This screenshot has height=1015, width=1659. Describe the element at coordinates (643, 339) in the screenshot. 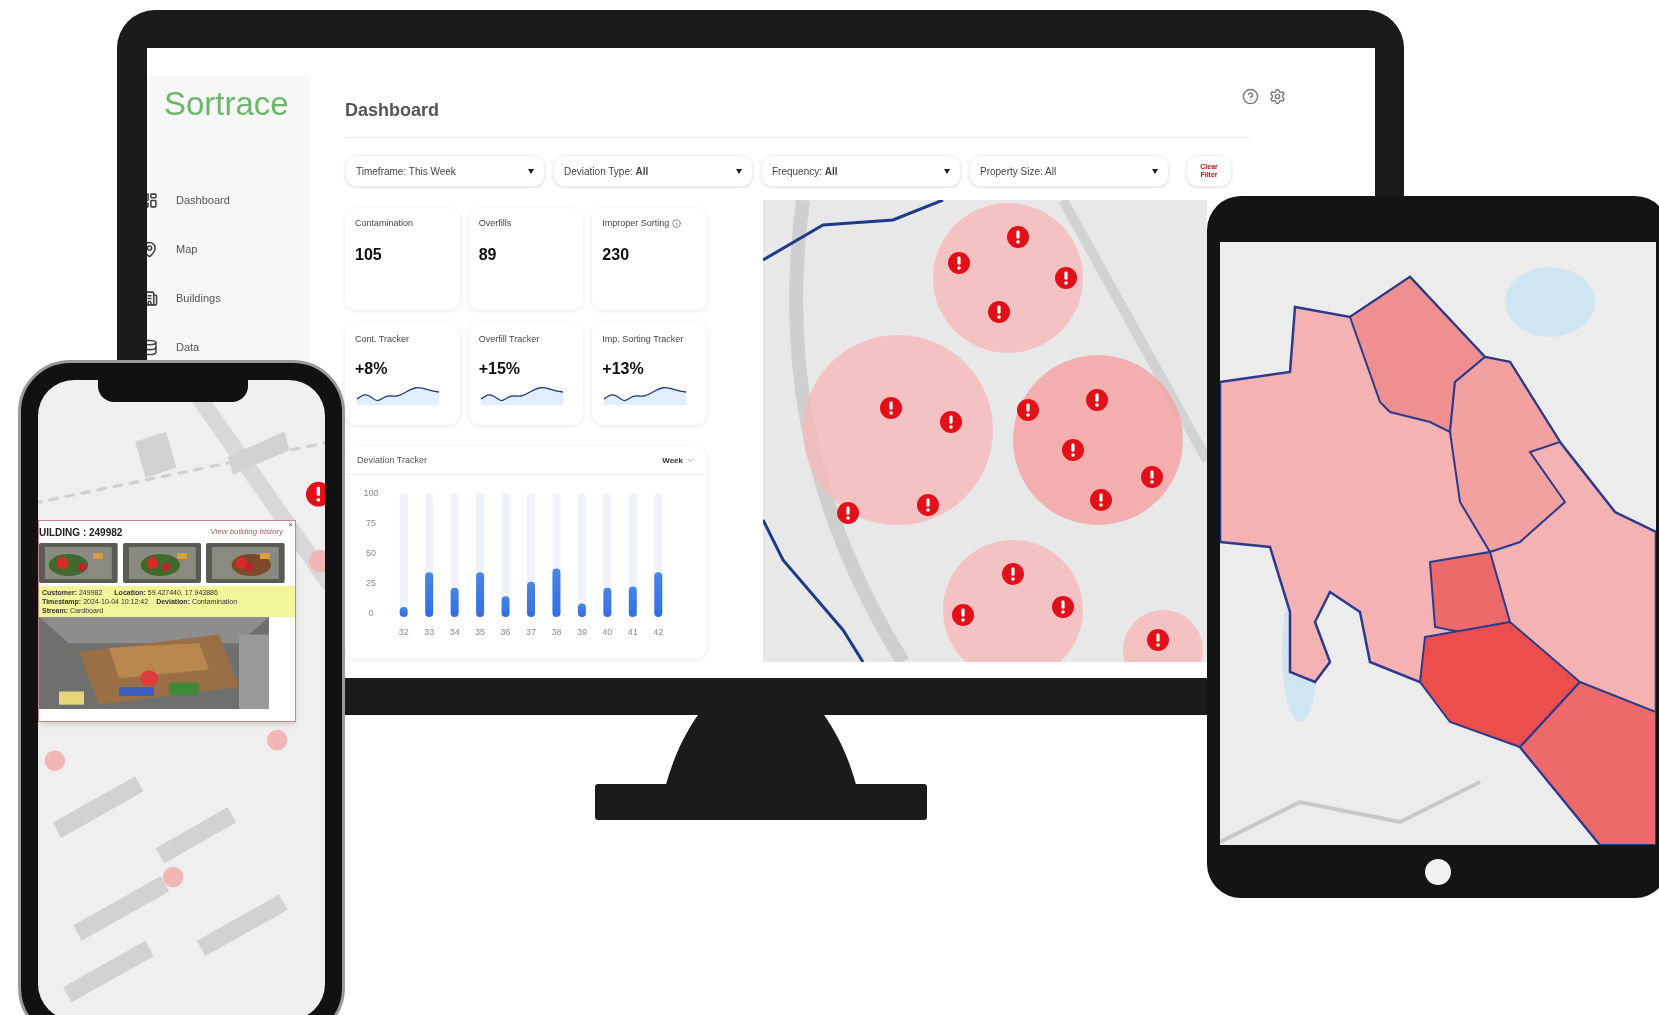

I see `tracker-label: Imp. Sorting Tracker` at that location.